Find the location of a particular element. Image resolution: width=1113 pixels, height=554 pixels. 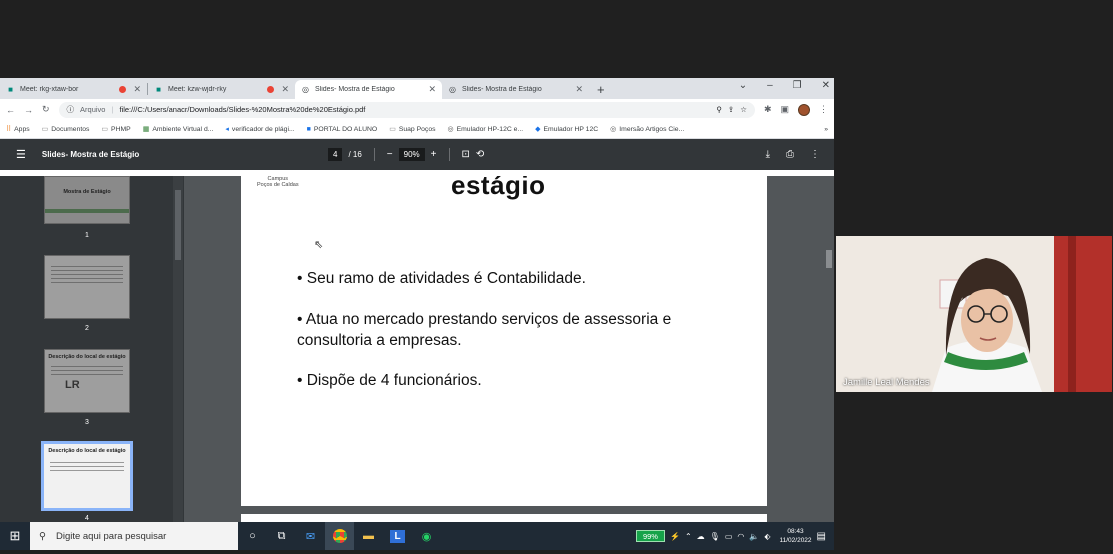

battery-indicator: 99% is located at coordinates (650, 536).